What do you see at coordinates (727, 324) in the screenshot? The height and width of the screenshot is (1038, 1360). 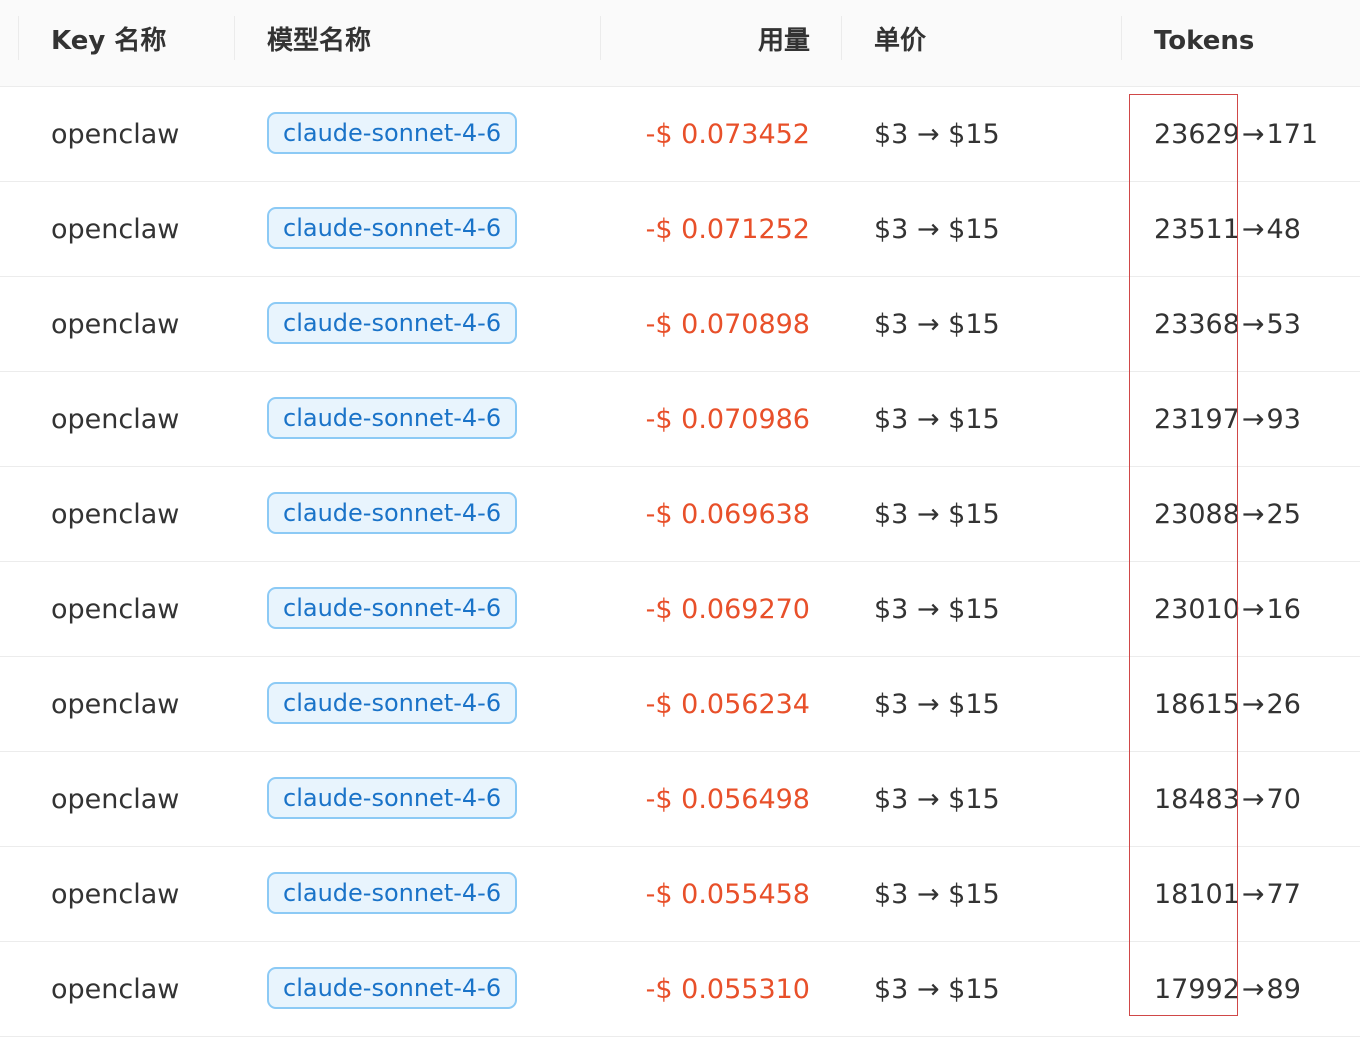 I see `usage-cell: -$ 0.070898` at bounding box center [727, 324].